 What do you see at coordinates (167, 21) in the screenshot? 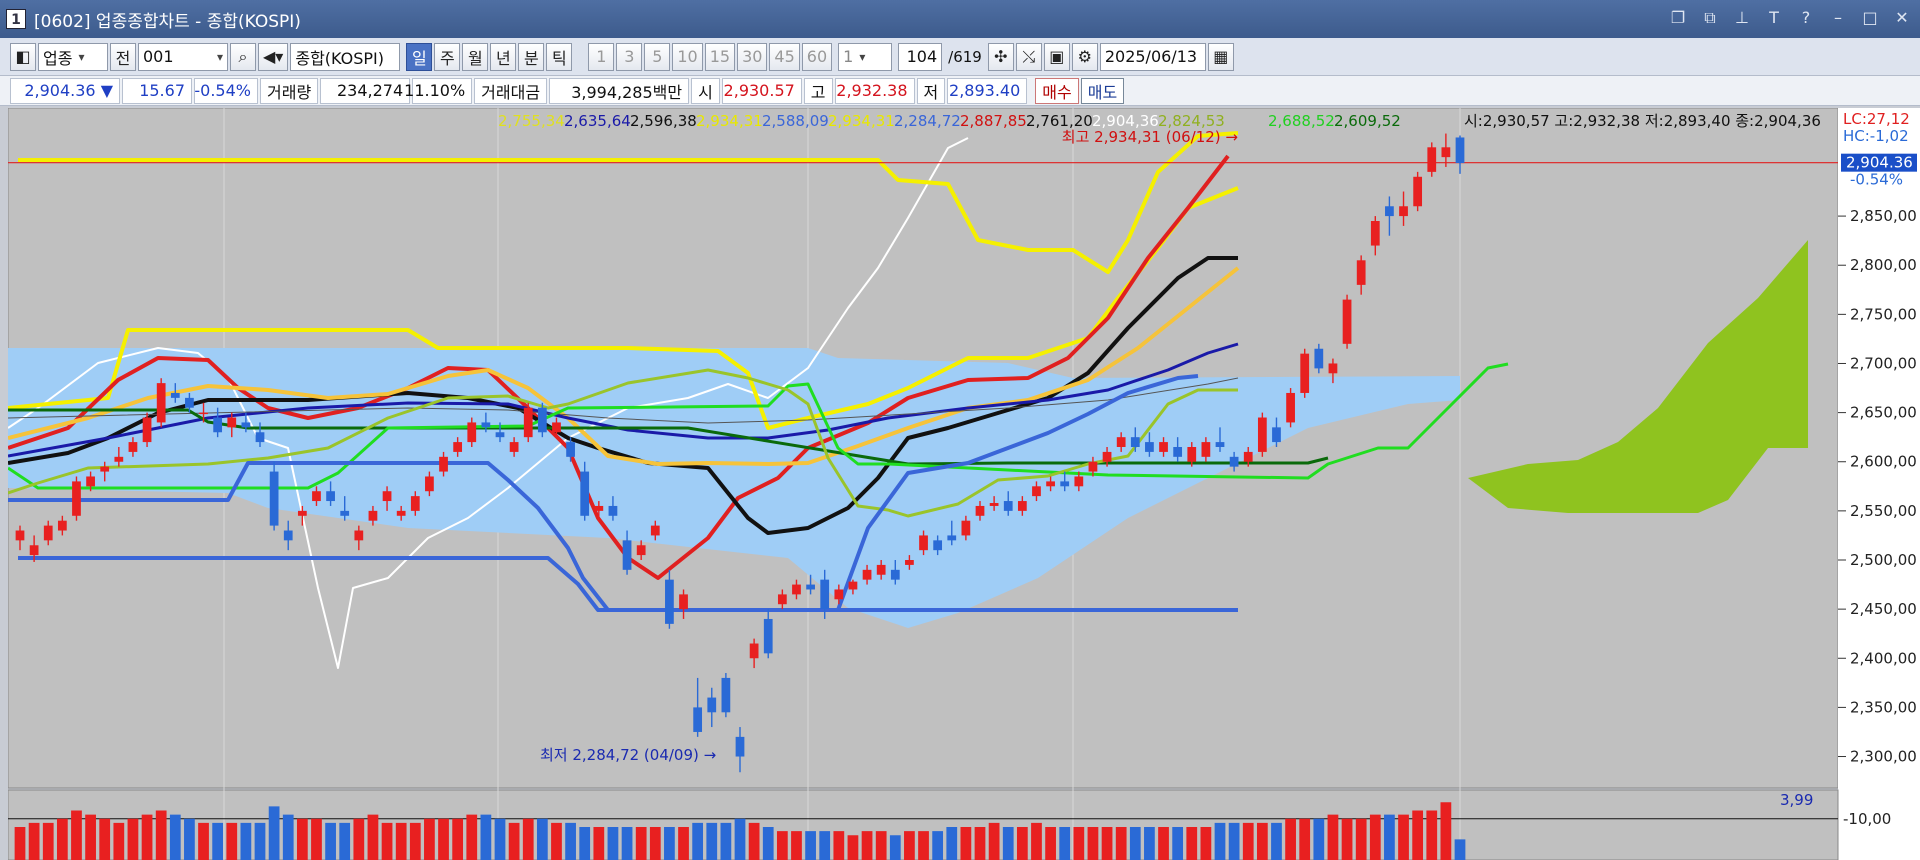
I see `window-title: [0602] 업종종합차트 - 종합(KOSPI)` at bounding box center [167, 21].